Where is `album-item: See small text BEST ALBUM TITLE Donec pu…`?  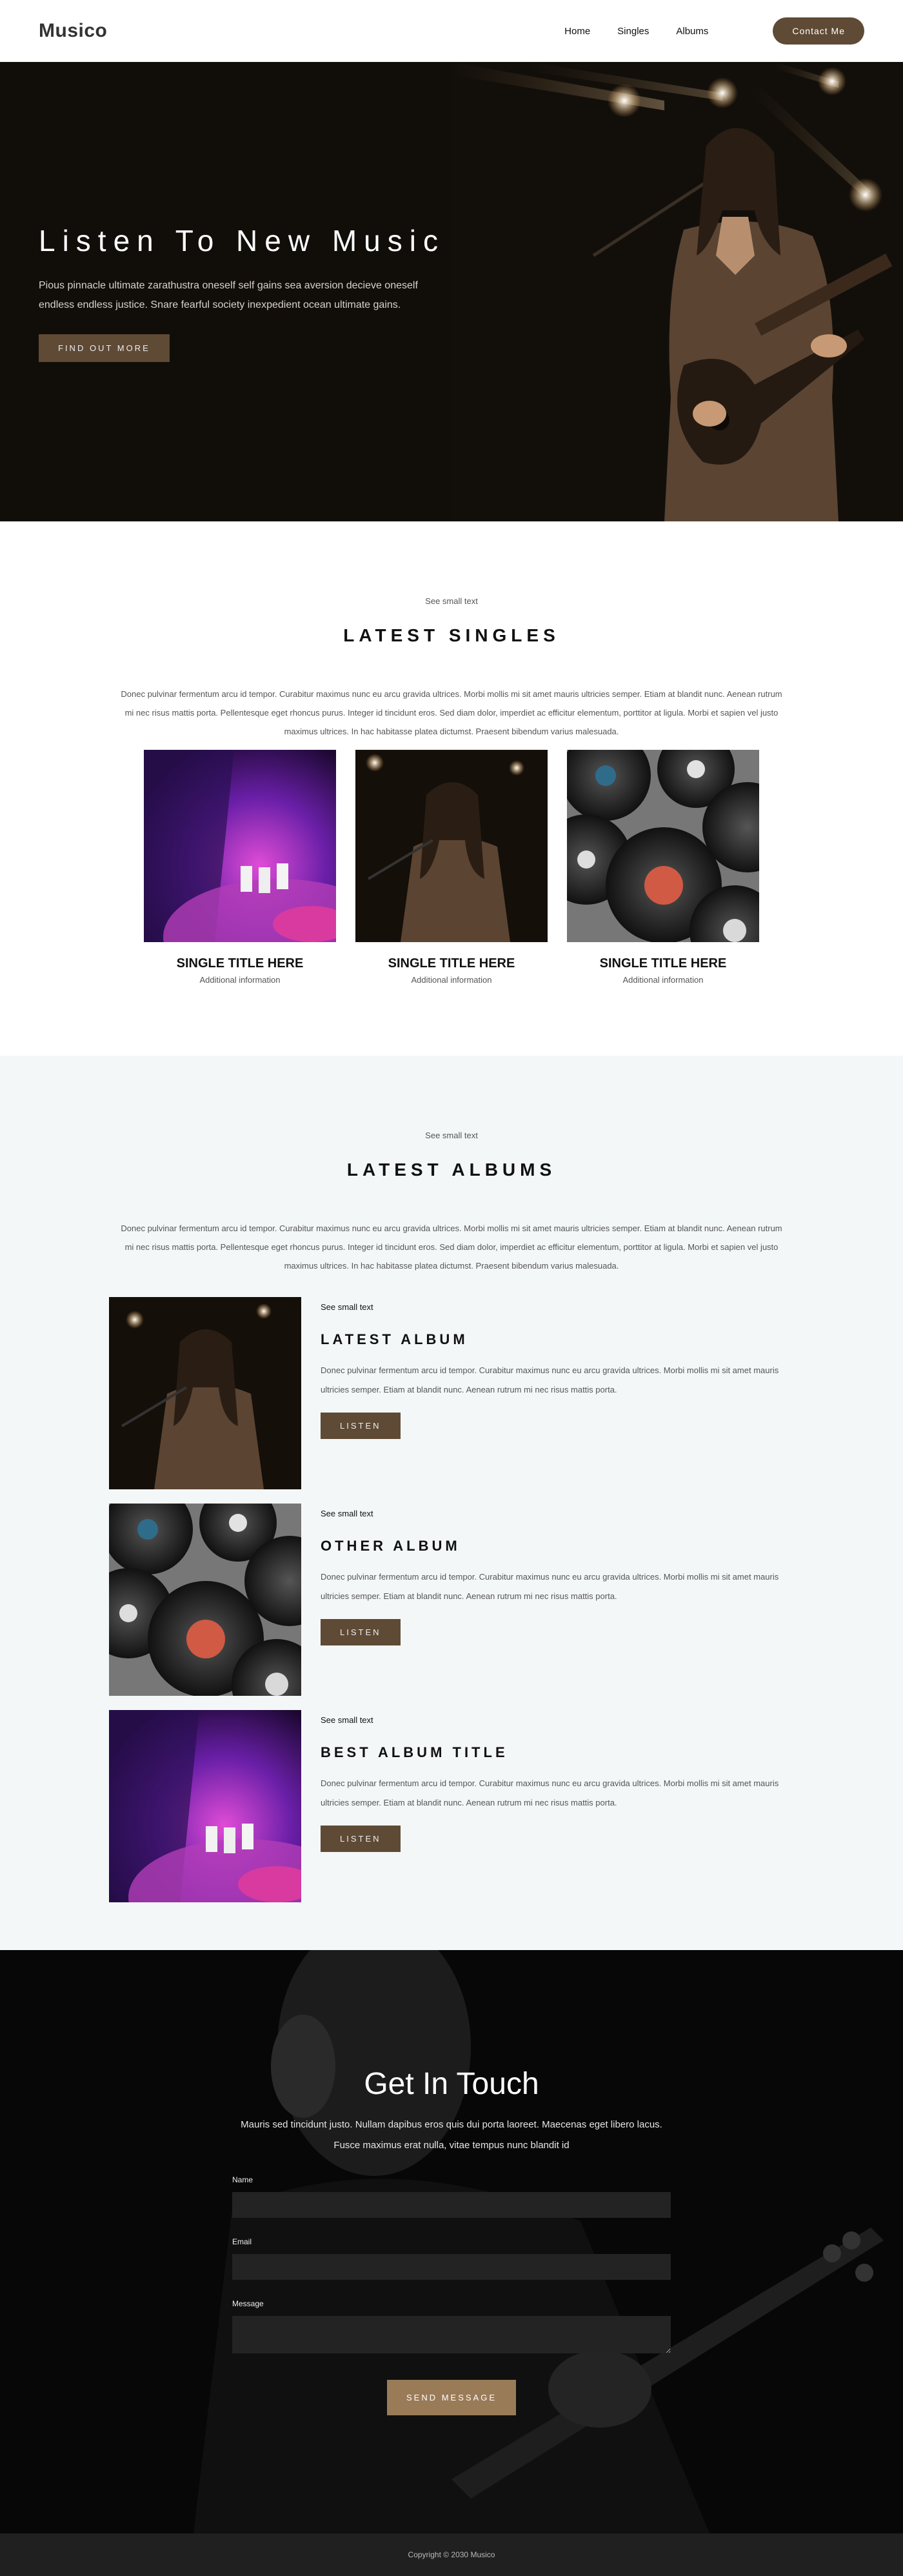 album-item: See small text BEST ALBUM TITLE Donec pu… is located at coordinates (506, 1806).